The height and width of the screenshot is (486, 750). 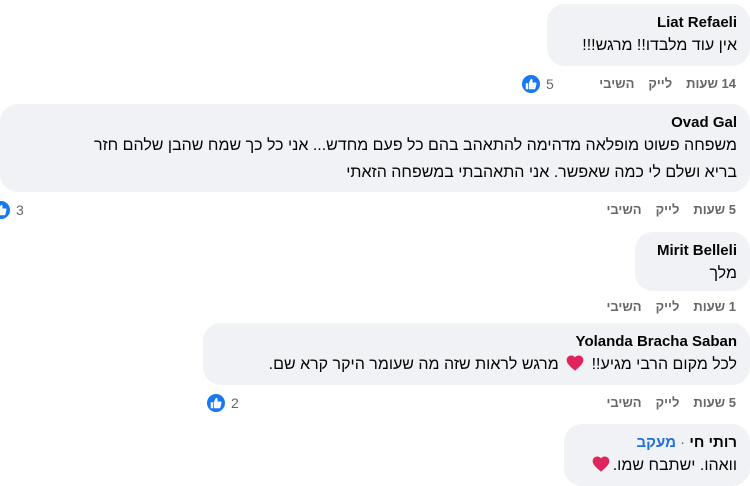 What do you see at coordinates (20, 210) in the screenshot?
I see `reaction-count: 3` at bounding box center [20, 210].